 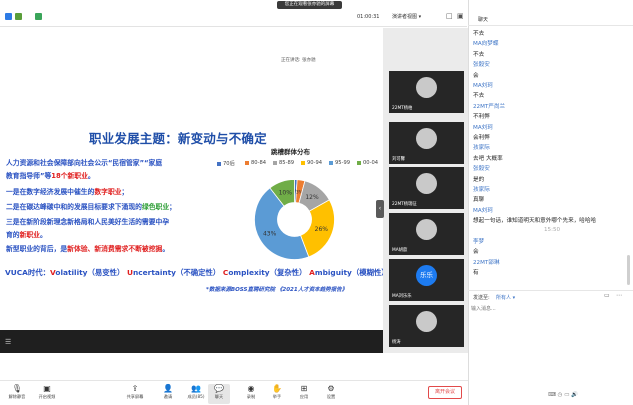 What do you see at coordinates (290, 152) in the screenshot?
I see `chart-title: 跳槽群体分布` at bounding box center [290, 152].